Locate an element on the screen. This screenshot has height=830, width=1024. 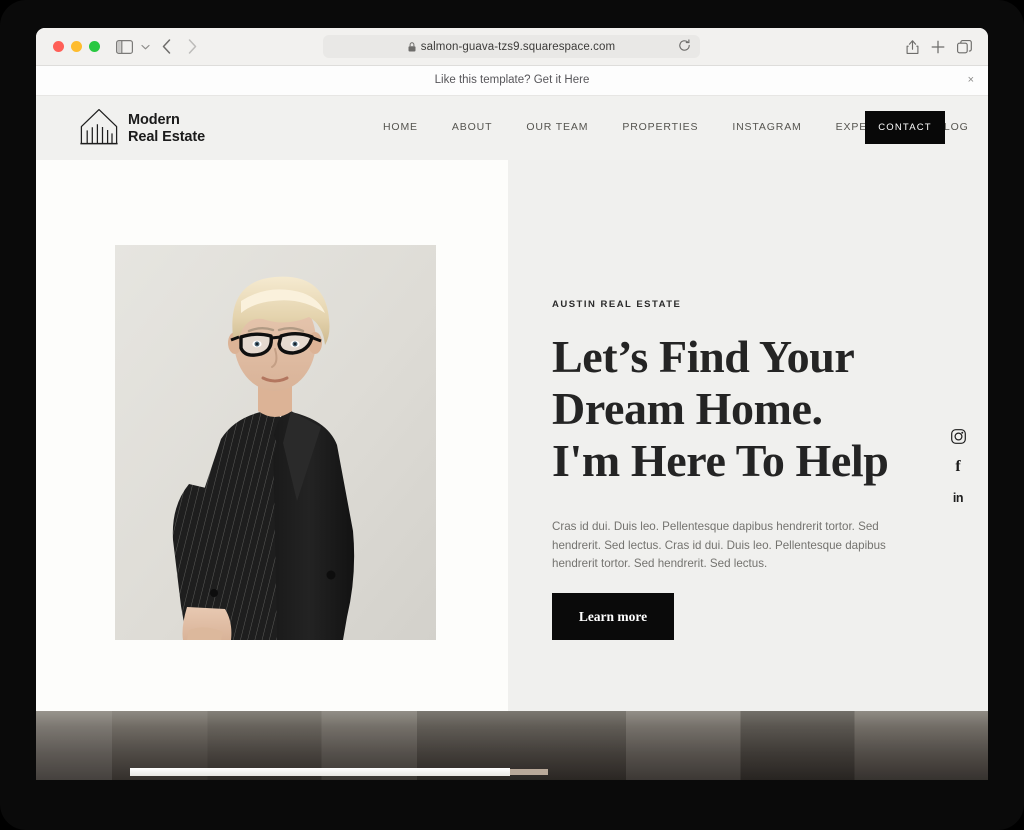
nav-item-about: ABOUT is located at coordinates (472, 127).